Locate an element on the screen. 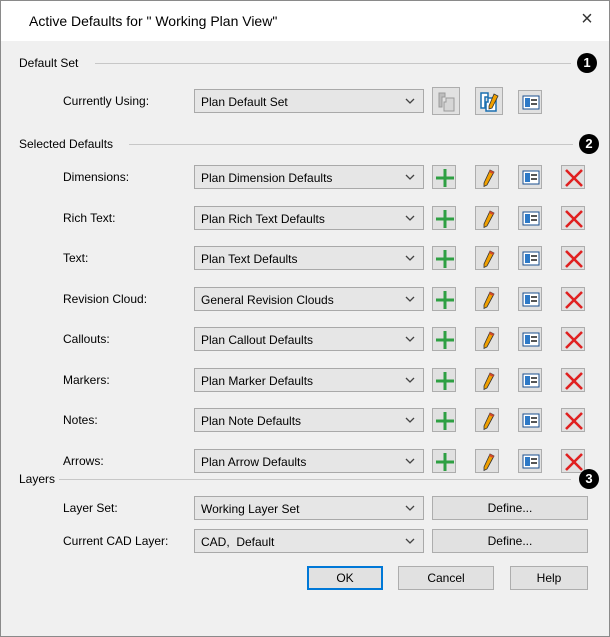  callouts-select: Plan Callout Defaults is located at coordinates (309, 339).